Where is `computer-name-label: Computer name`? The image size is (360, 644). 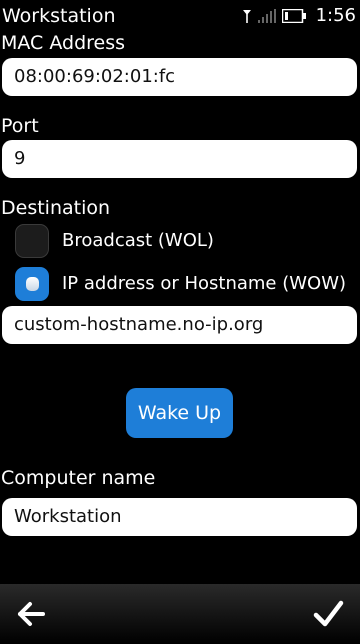
computer-name-label: Computer name is located at coordinates (78, 478).